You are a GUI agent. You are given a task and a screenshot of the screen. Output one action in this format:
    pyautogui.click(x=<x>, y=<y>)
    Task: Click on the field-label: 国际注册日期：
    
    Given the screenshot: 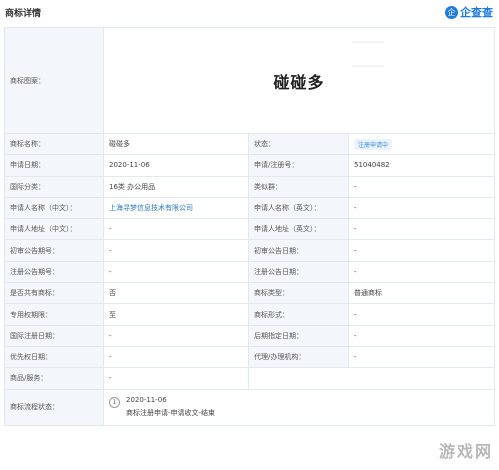 What is the action you would take?
    pyautogui.click(x=54, y=335)
    